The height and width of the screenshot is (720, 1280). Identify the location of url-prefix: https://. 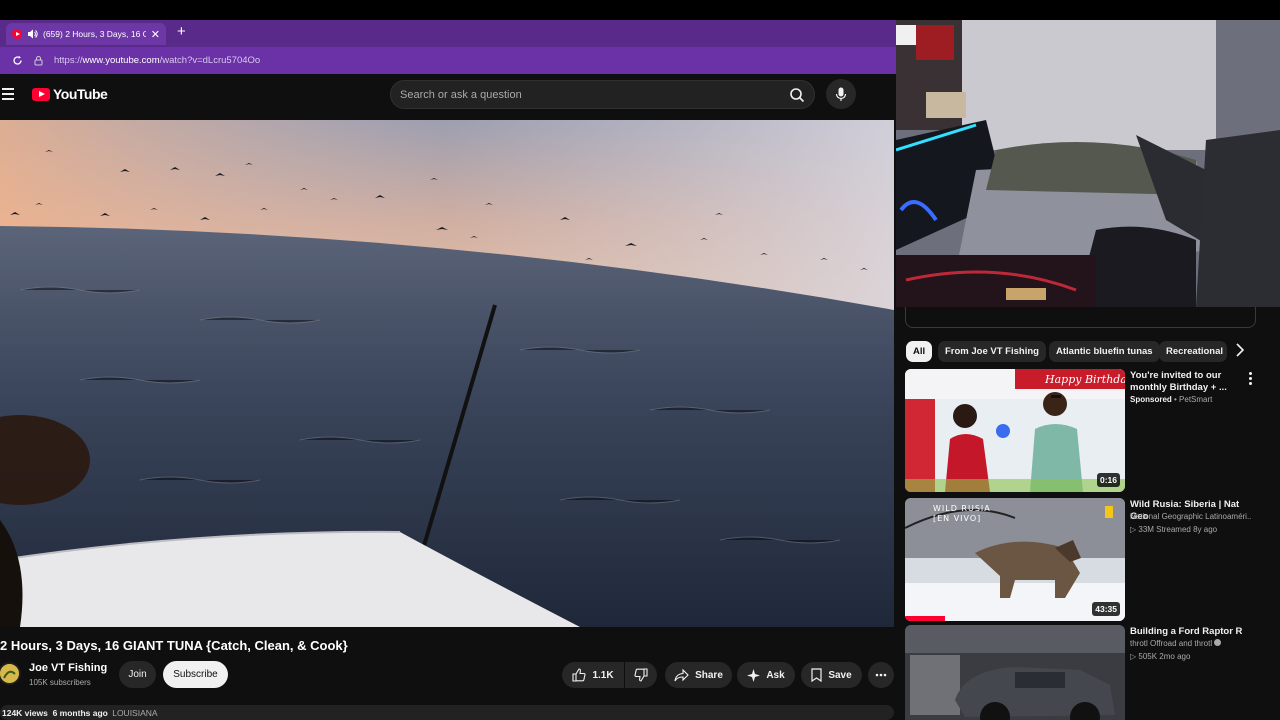
(68, 60).